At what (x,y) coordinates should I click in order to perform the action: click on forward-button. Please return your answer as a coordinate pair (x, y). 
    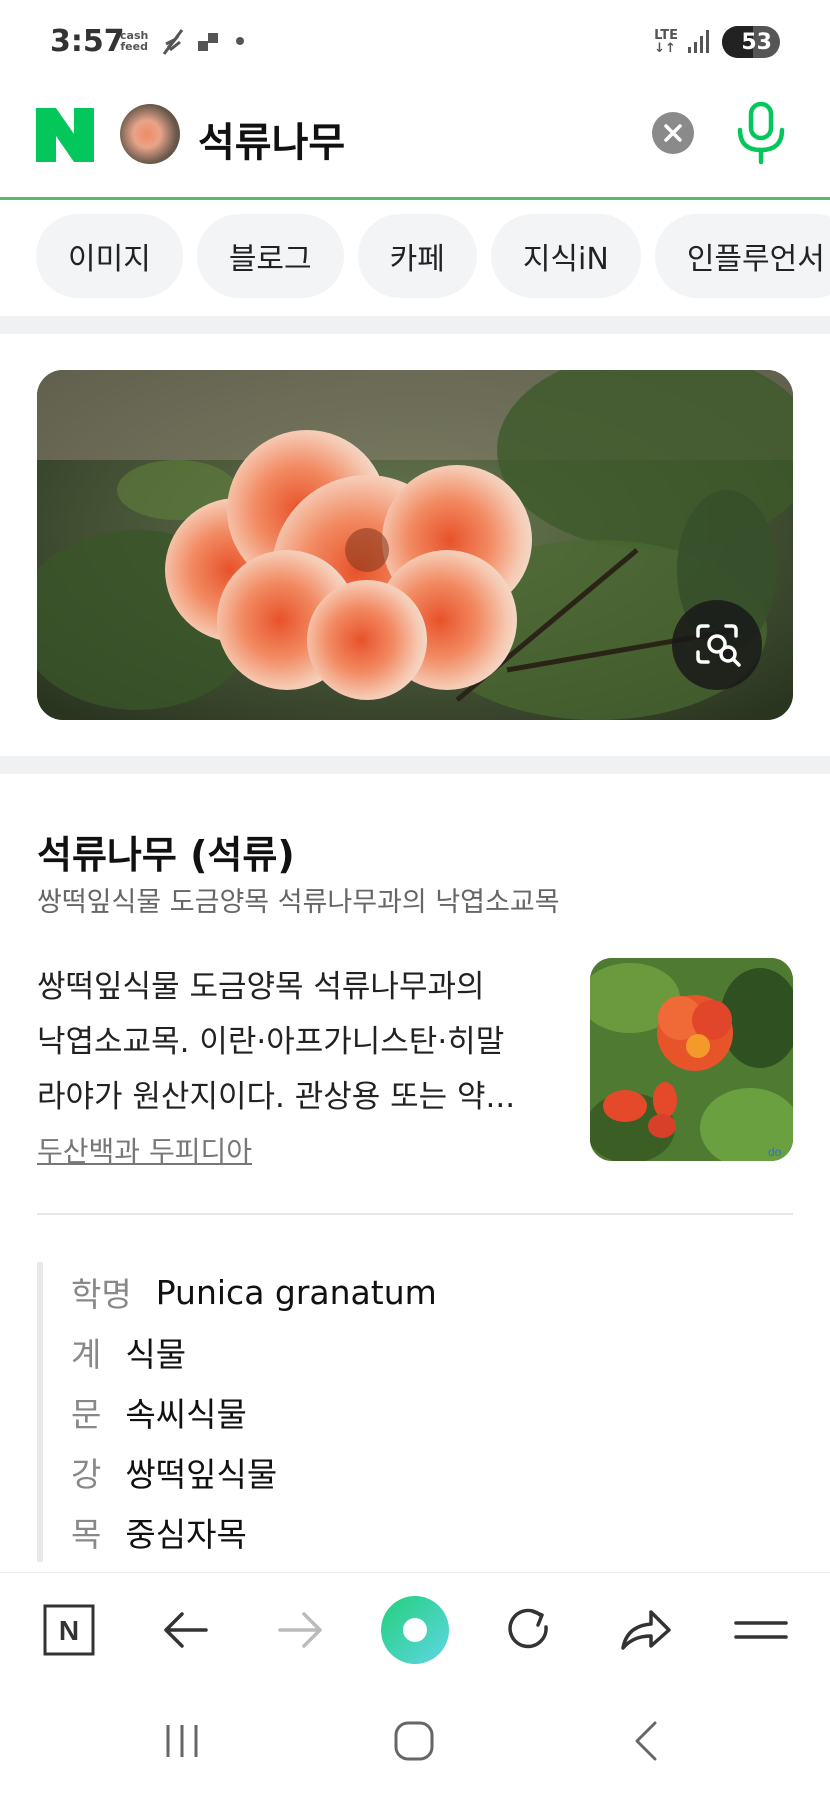
    Looking at the image, I should click on (301, 1630).